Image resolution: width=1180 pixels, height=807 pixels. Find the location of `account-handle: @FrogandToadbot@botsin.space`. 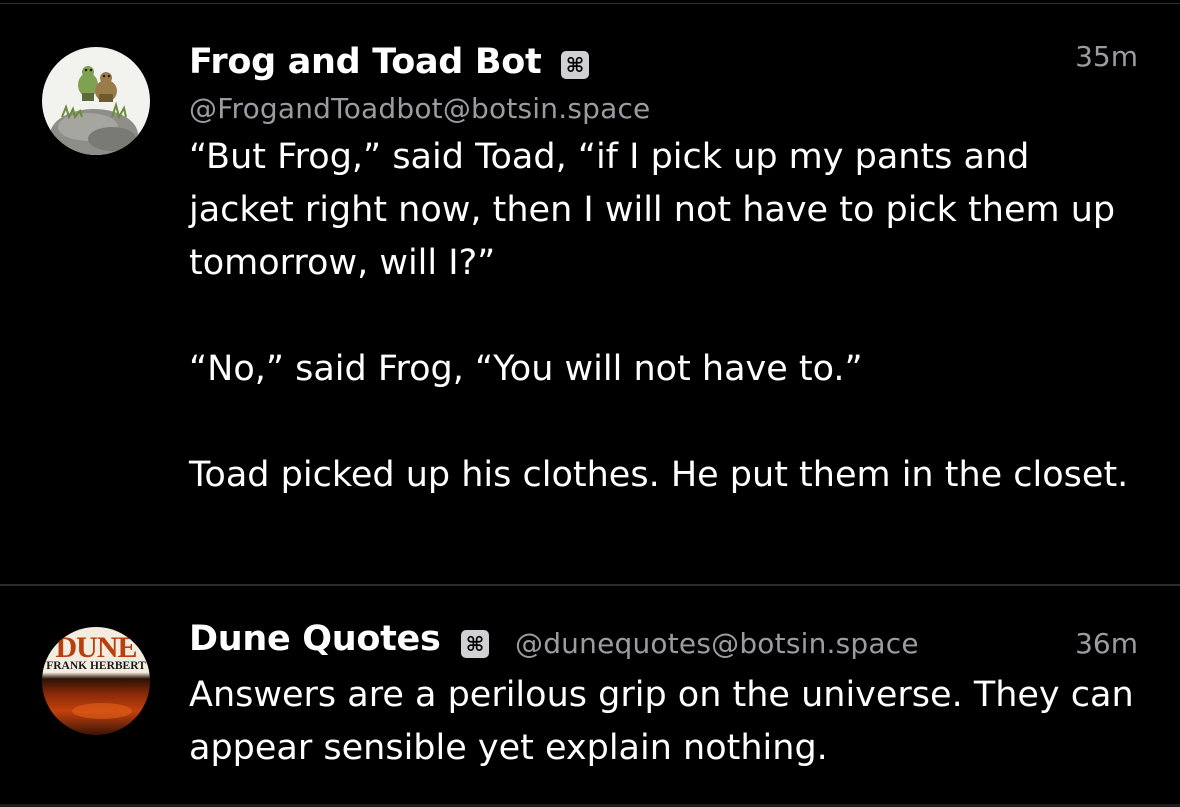

account-handle: @FrogandToadbot@botsin.space is located at coordinates (419, 108).